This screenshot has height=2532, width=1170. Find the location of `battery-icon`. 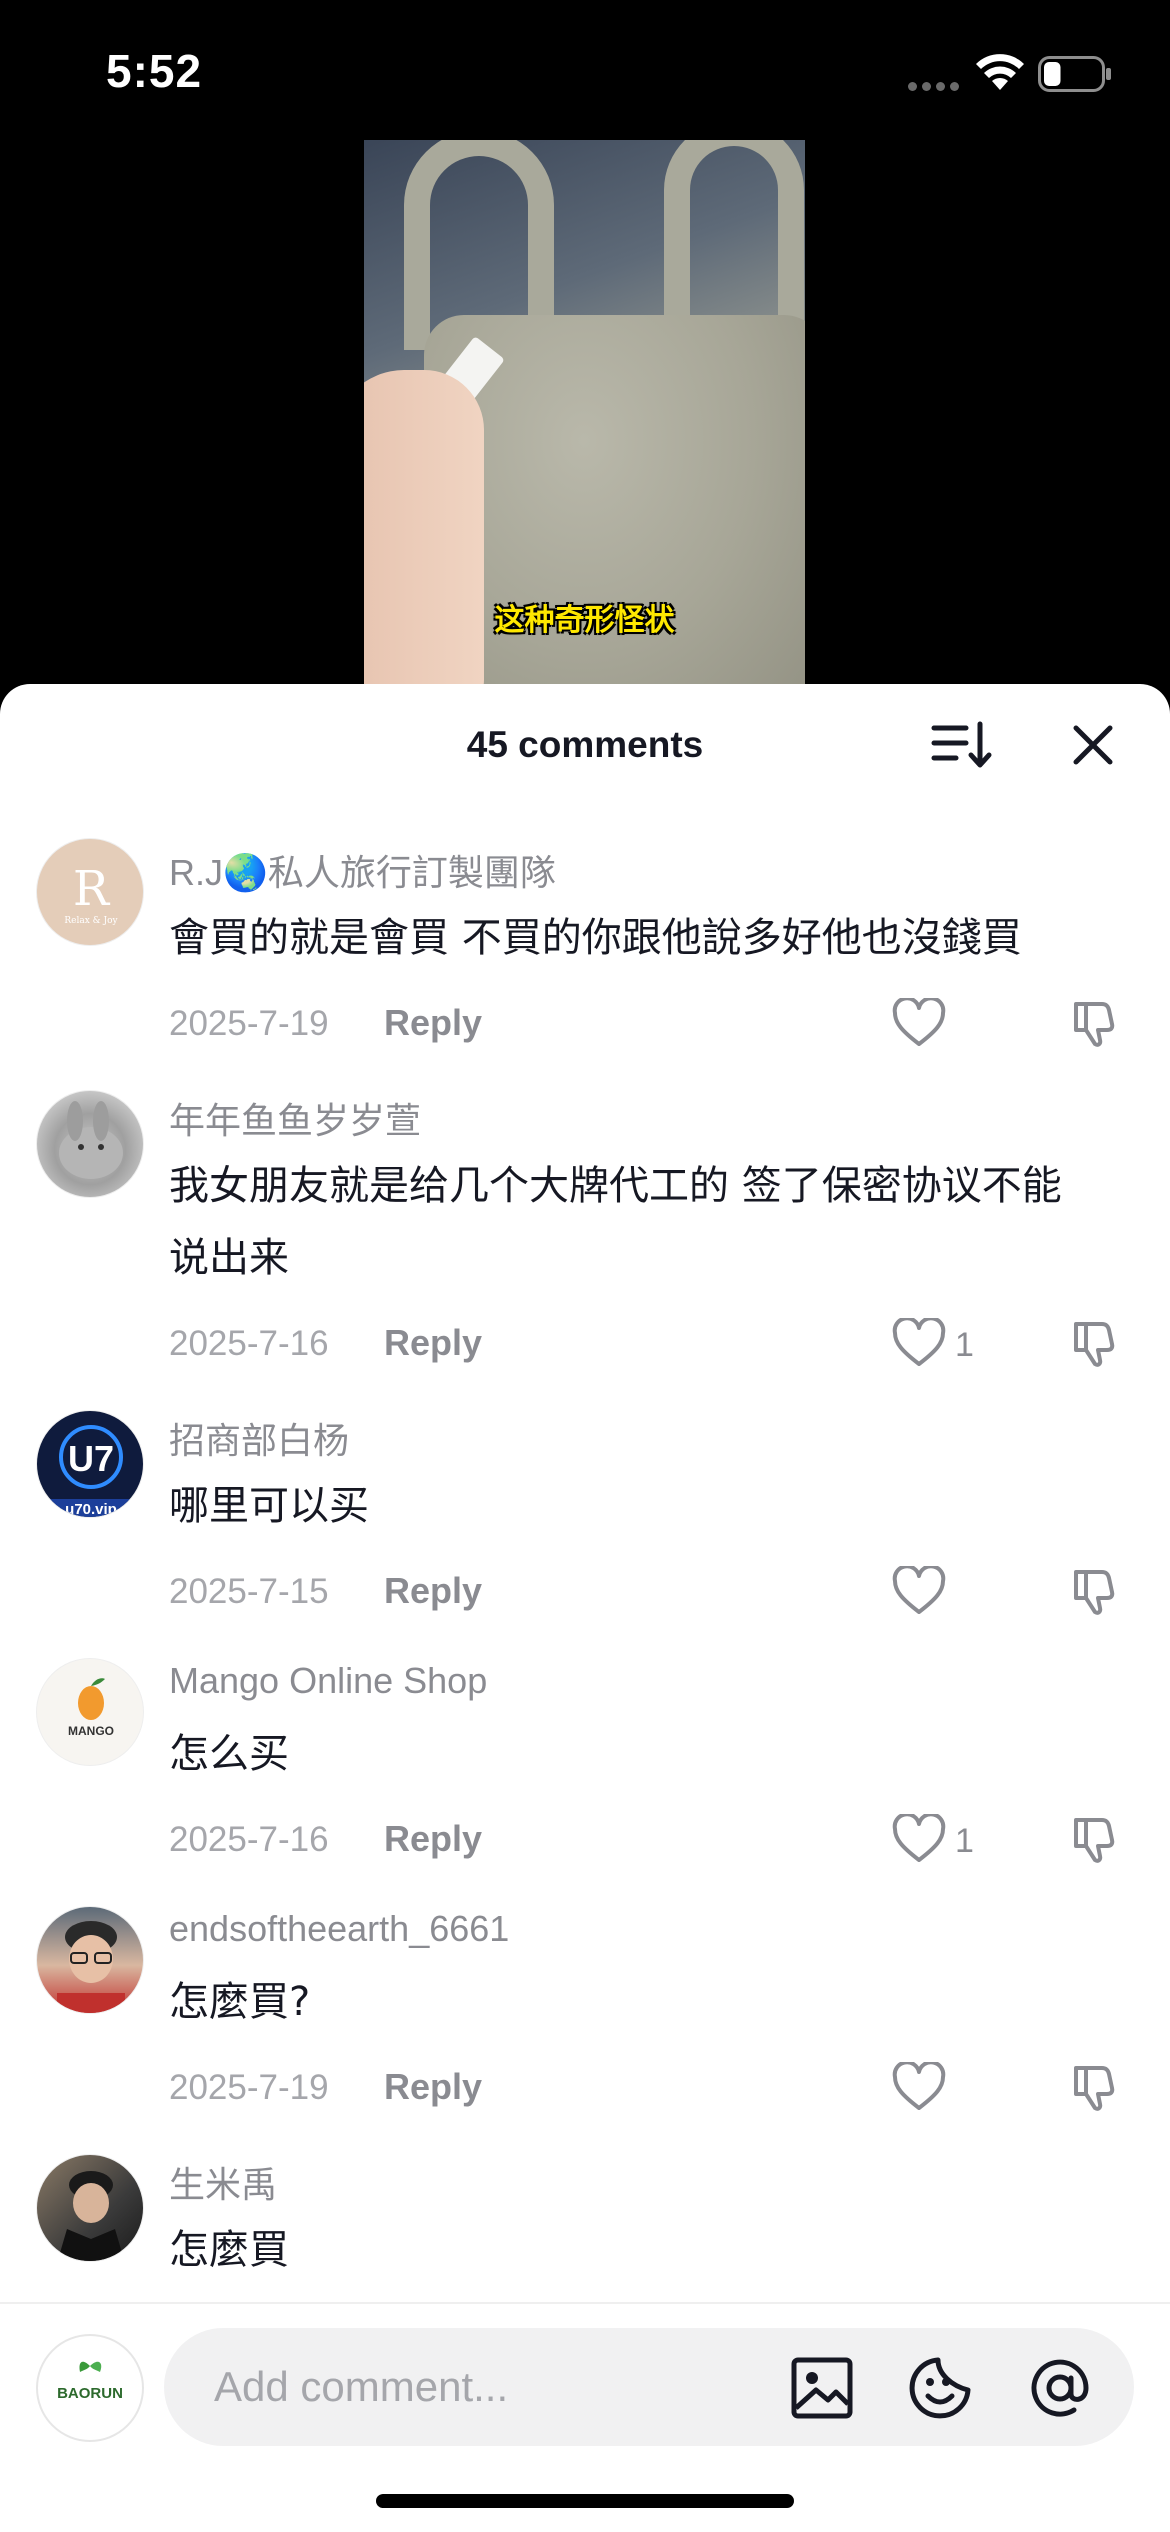

battery-icon is located at coordinates (1074, 74).